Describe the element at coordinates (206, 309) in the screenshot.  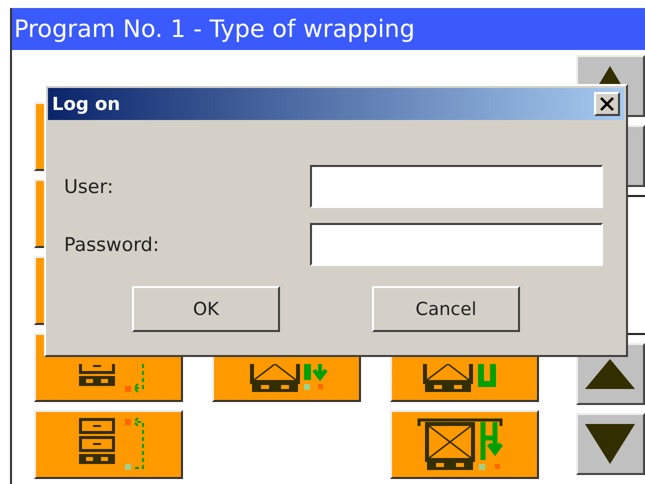
I see `ok-button: OK` at that location.